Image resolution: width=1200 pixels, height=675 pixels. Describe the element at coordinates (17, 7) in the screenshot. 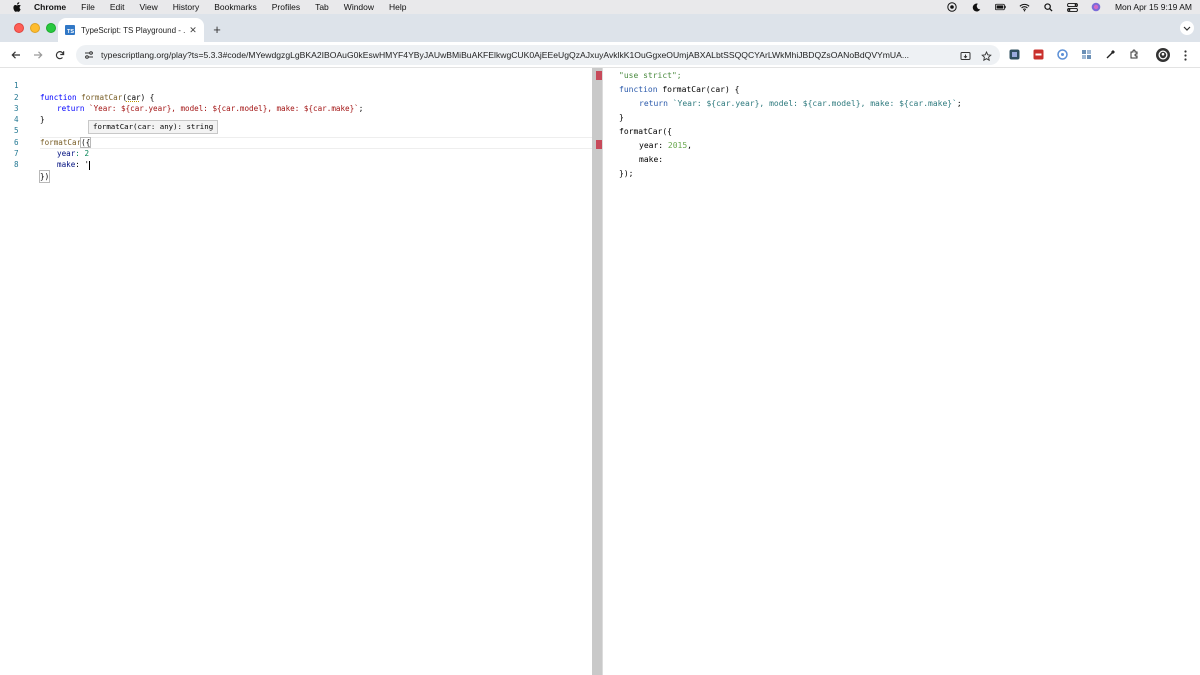

I see `apple-menu-icon` at that location.